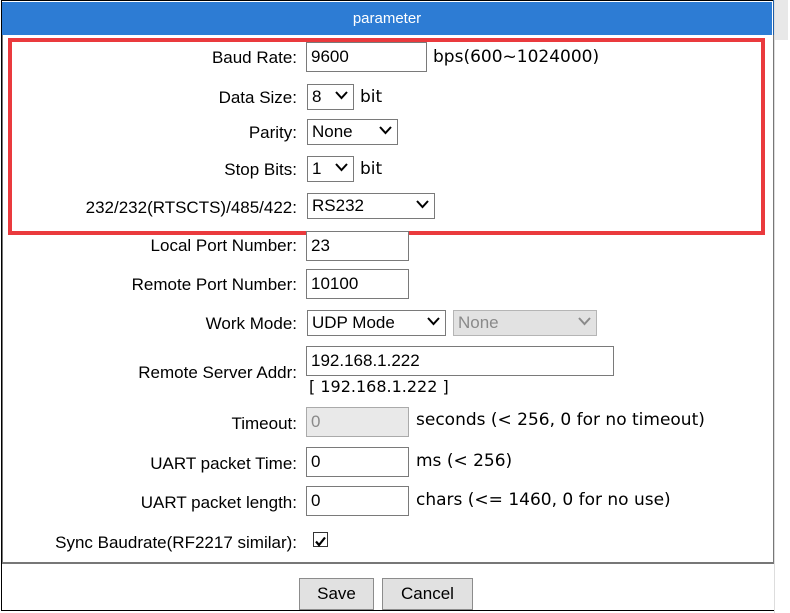  I want to click on remote-port-input, so click(357, 284).